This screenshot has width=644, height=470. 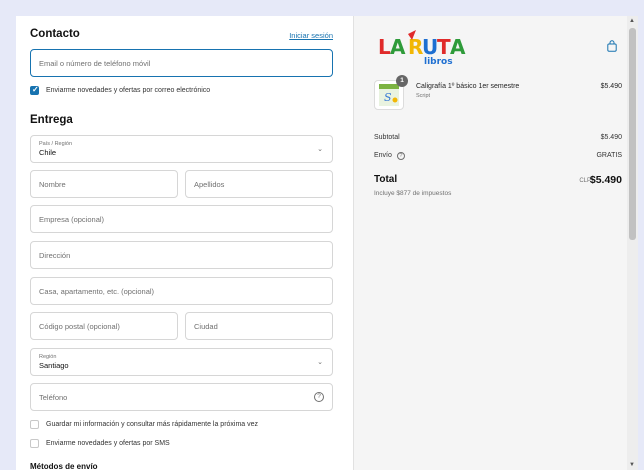 What do you see at coordinates (413, 193) in the screenshot?
I see `tax-note: Incluye $877 de impuestos` at bounding box center [413, 193].